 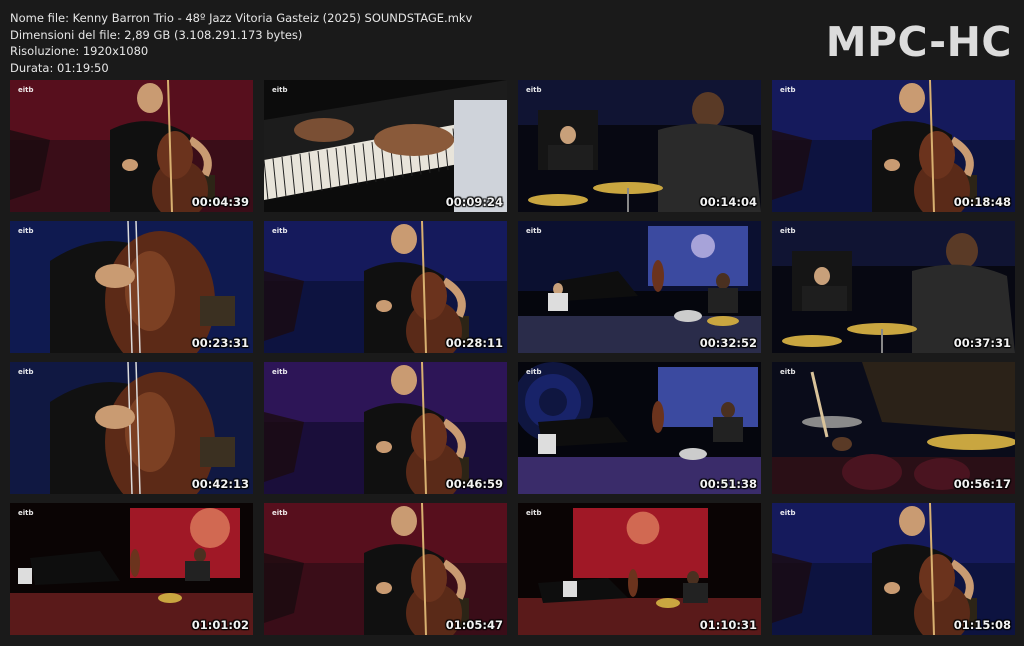 I want to click on thumbnail-timestamp: 01:01:02, so click(x=220, y=625).